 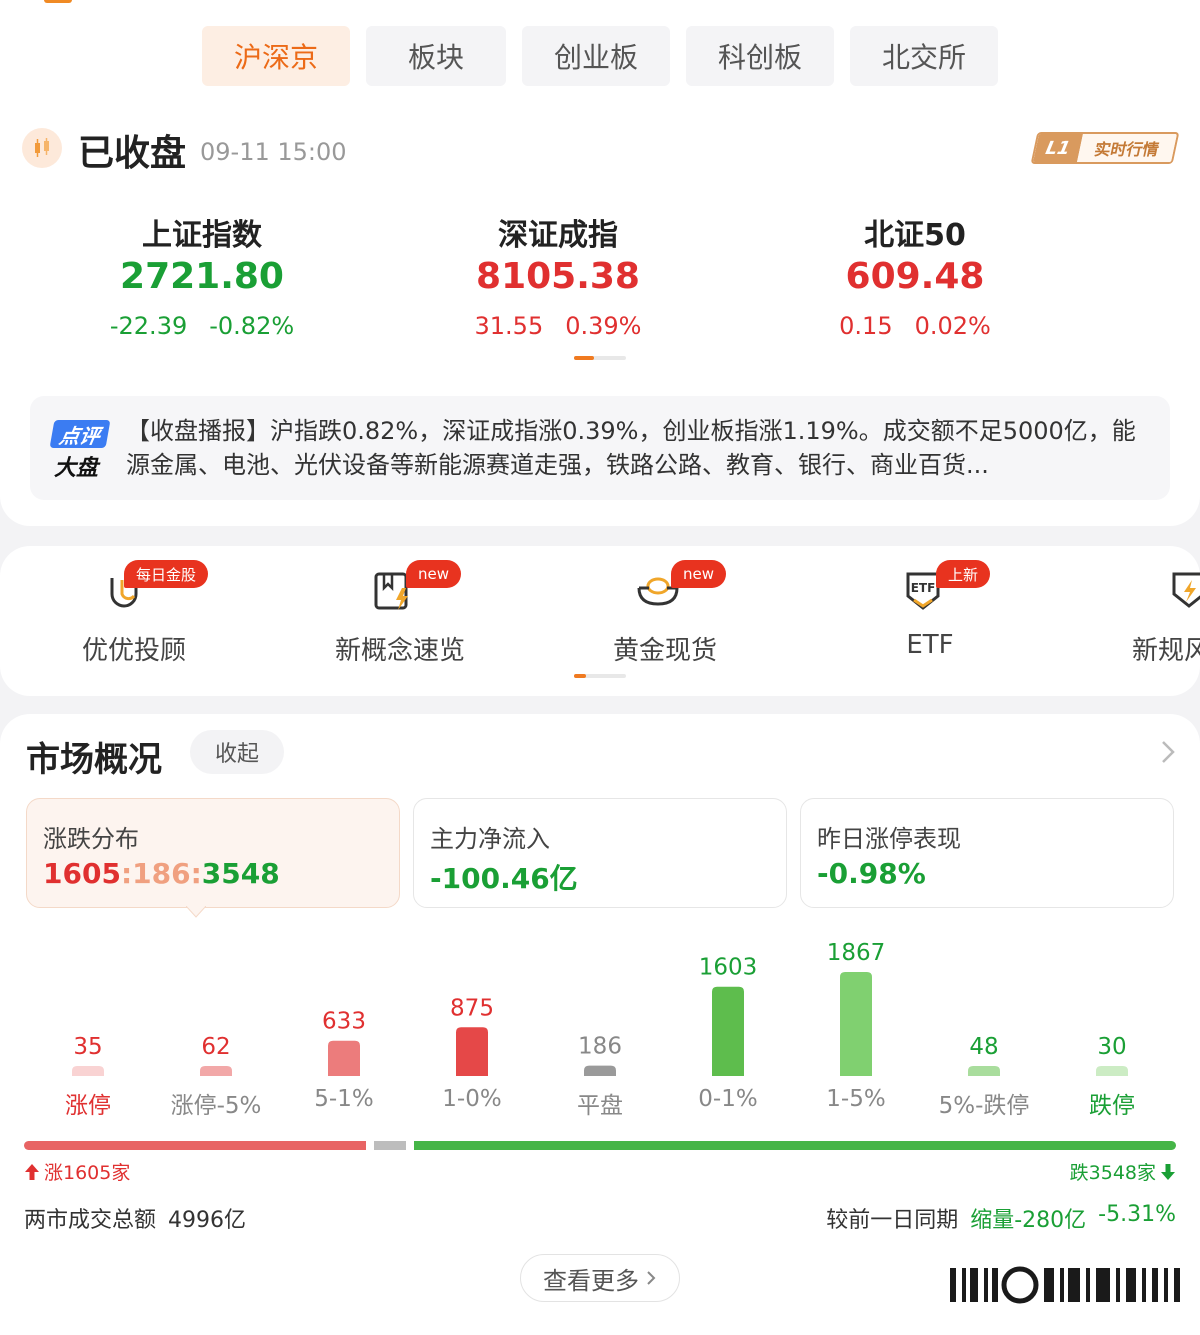 What do you see at coordinates (600, 853) in the screenshot?
I see `main-net-inflow-box: 主力净流入 -100.46亿` at bounding box center [600, 853].